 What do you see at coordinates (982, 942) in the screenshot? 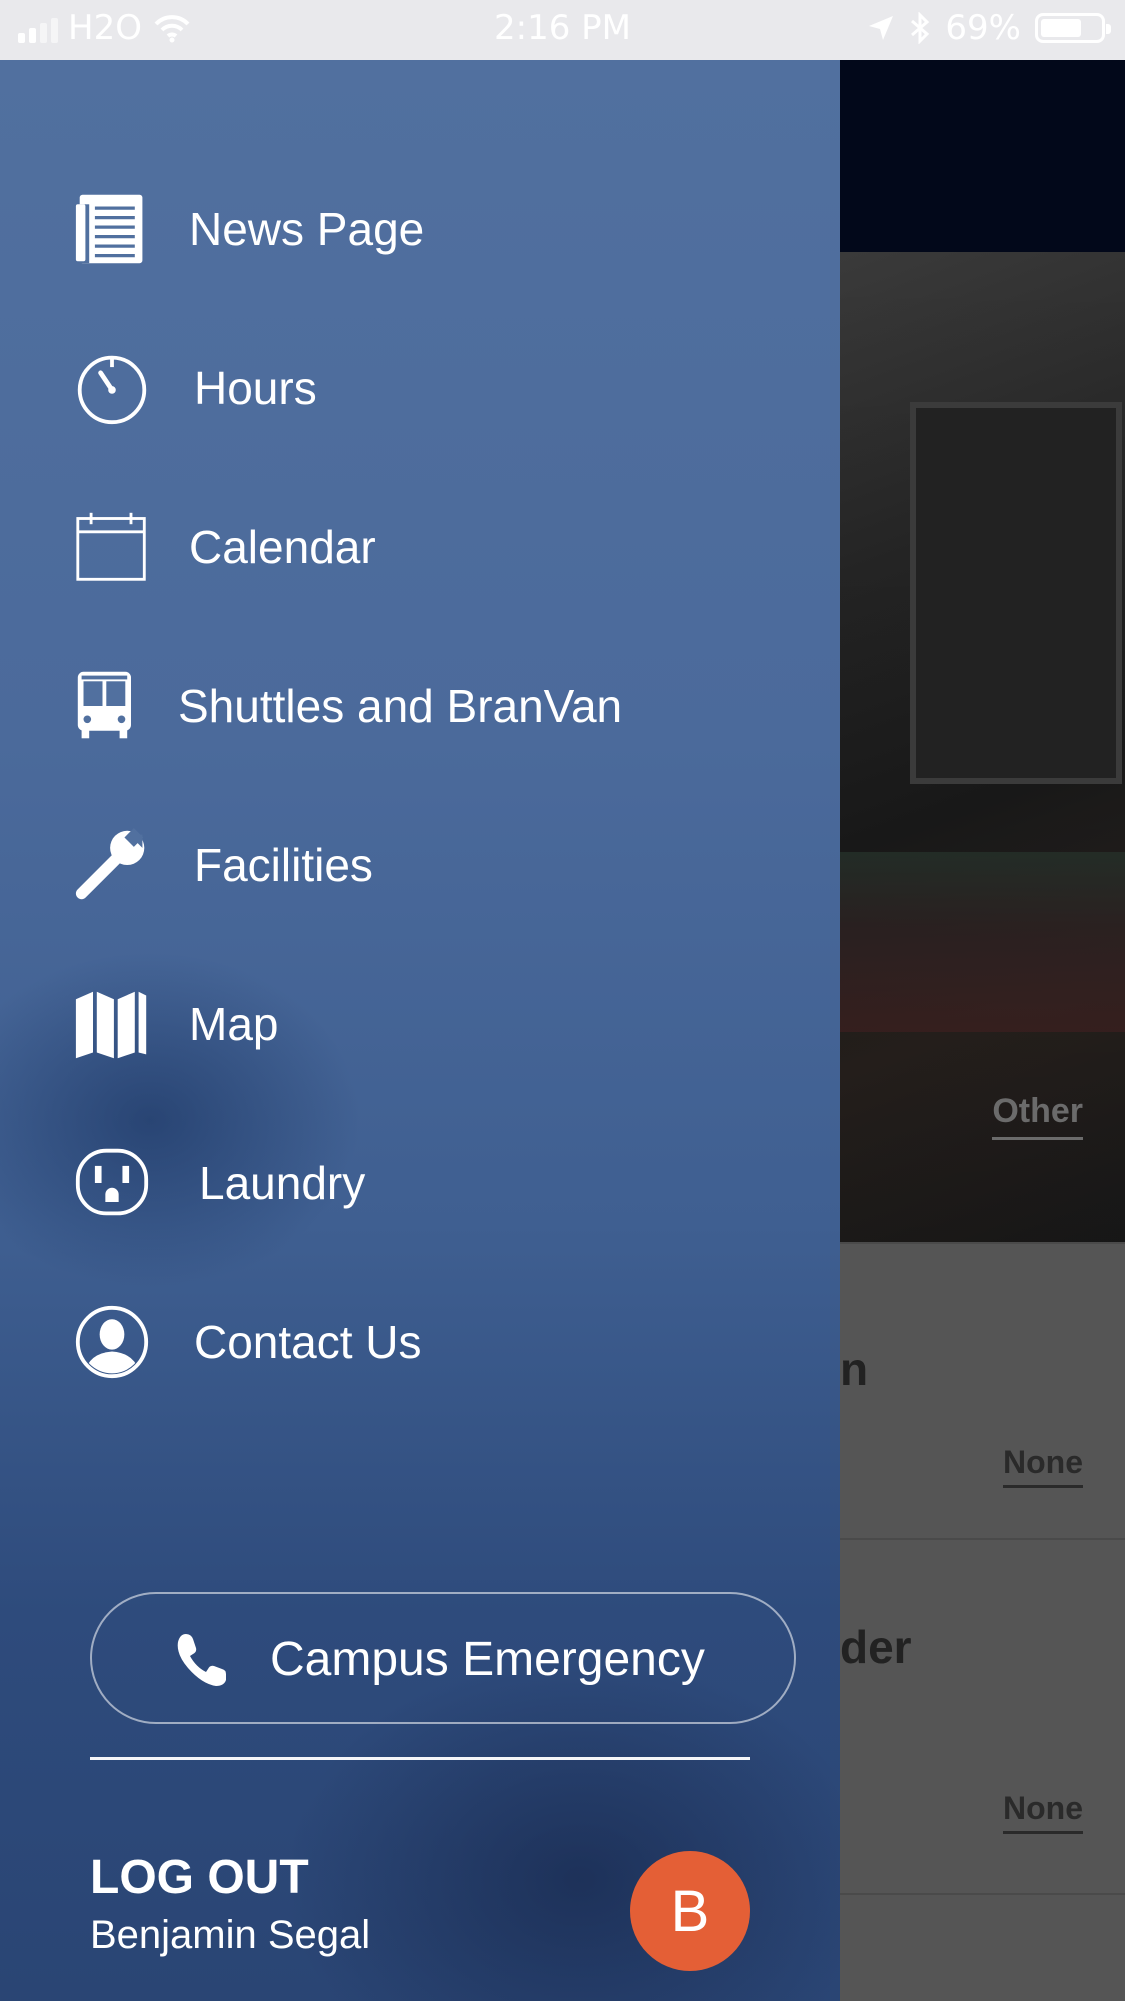
I see `stadium-field-image` at bounding box center [982, 942].